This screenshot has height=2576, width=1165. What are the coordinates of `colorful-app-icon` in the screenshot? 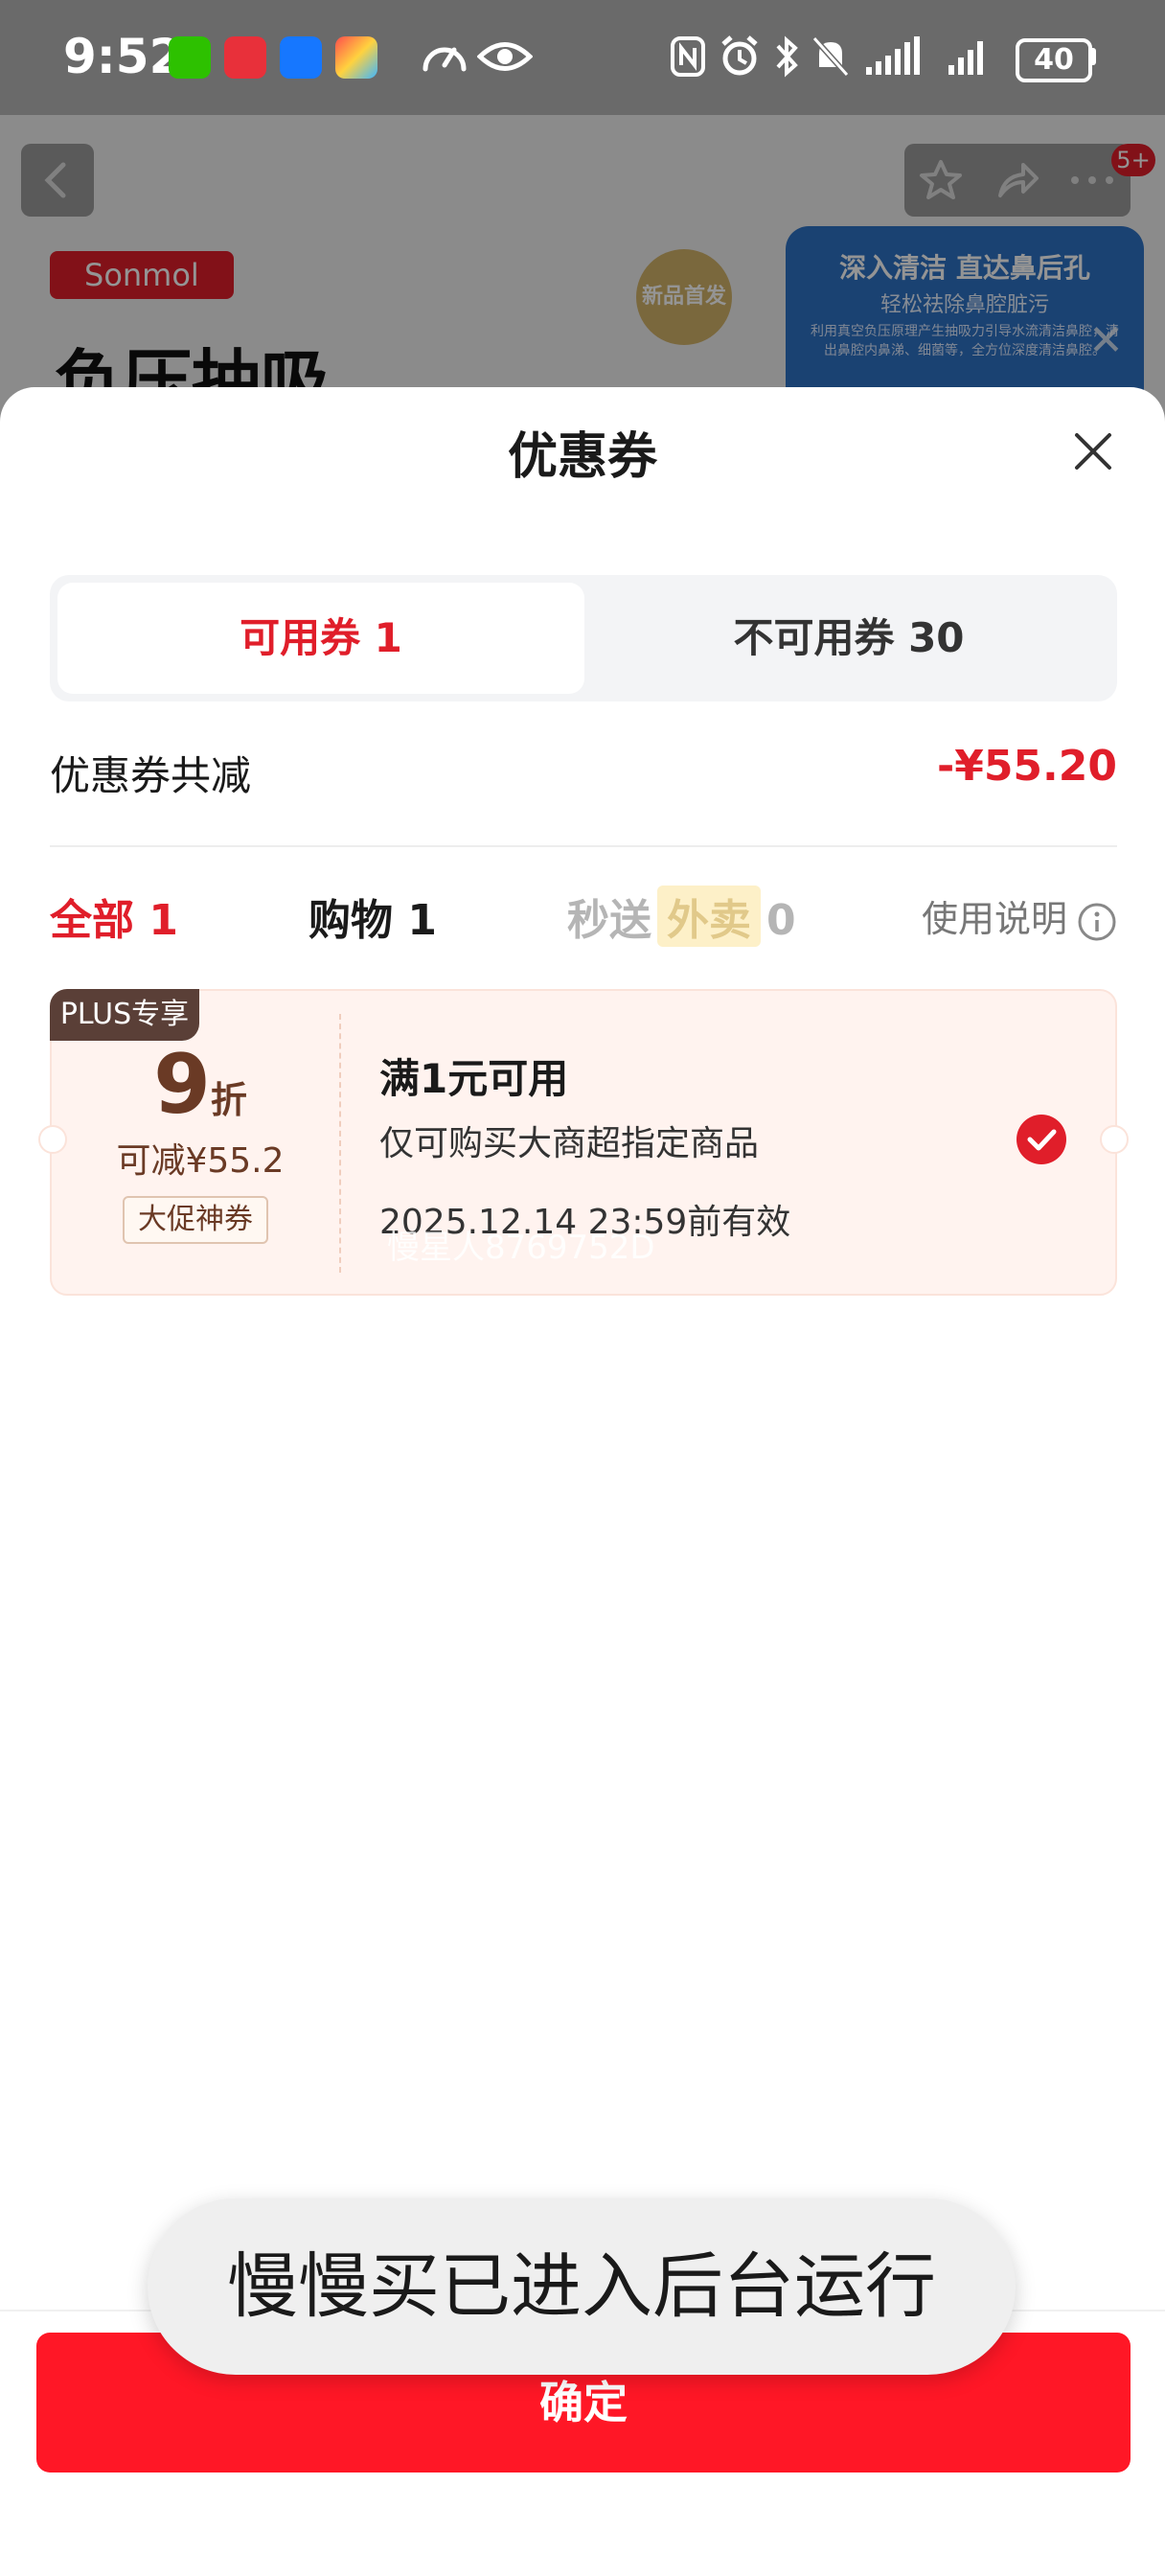 It's located at (356, 57).